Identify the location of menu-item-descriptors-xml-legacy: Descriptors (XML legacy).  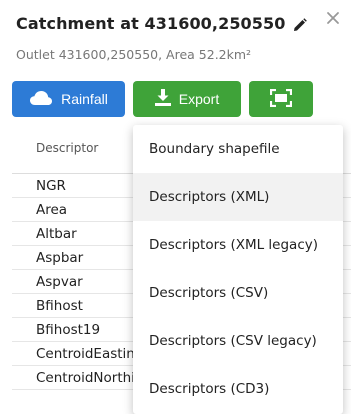
(238, 245).